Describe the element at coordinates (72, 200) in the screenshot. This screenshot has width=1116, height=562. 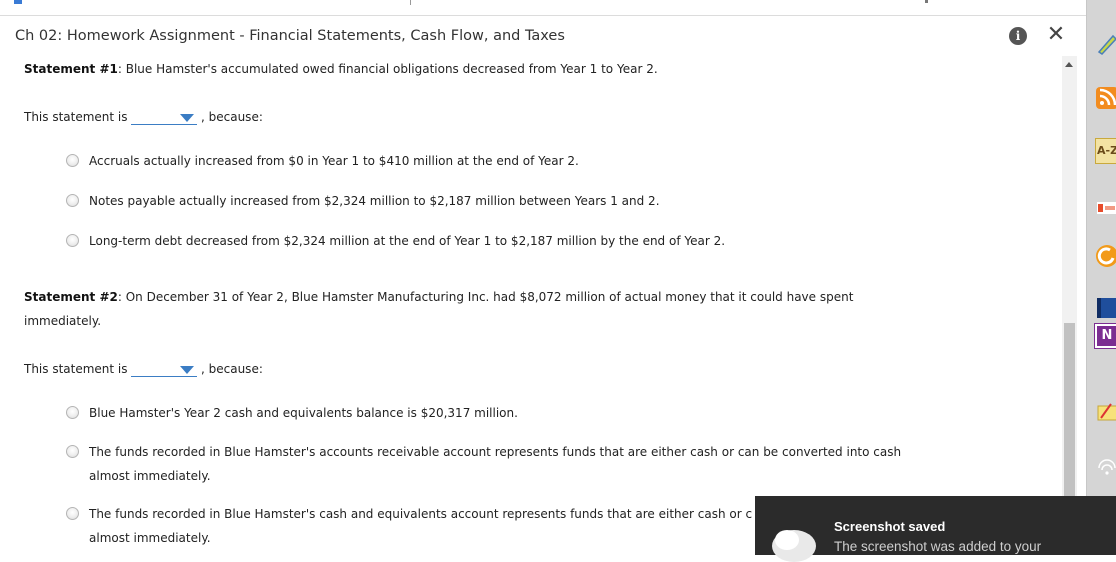
I see `radio-option-1b` at that location.